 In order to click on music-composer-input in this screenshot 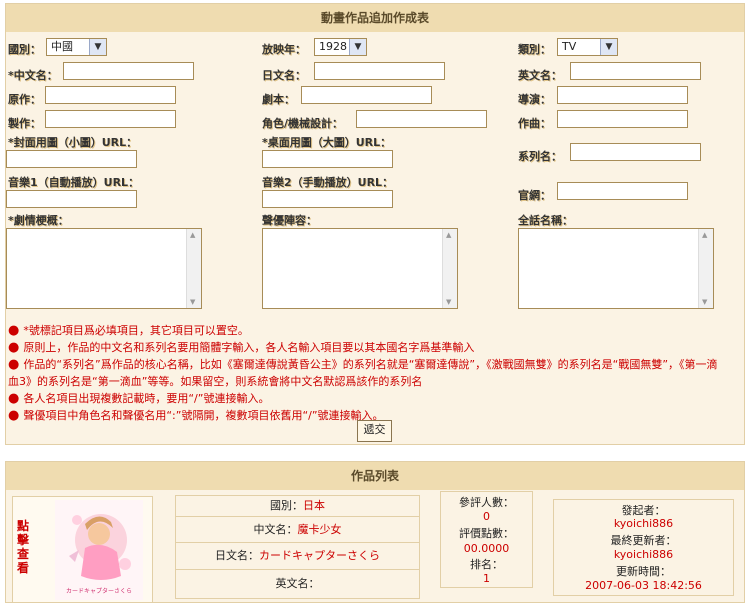, I will do `click(622, 119)`.